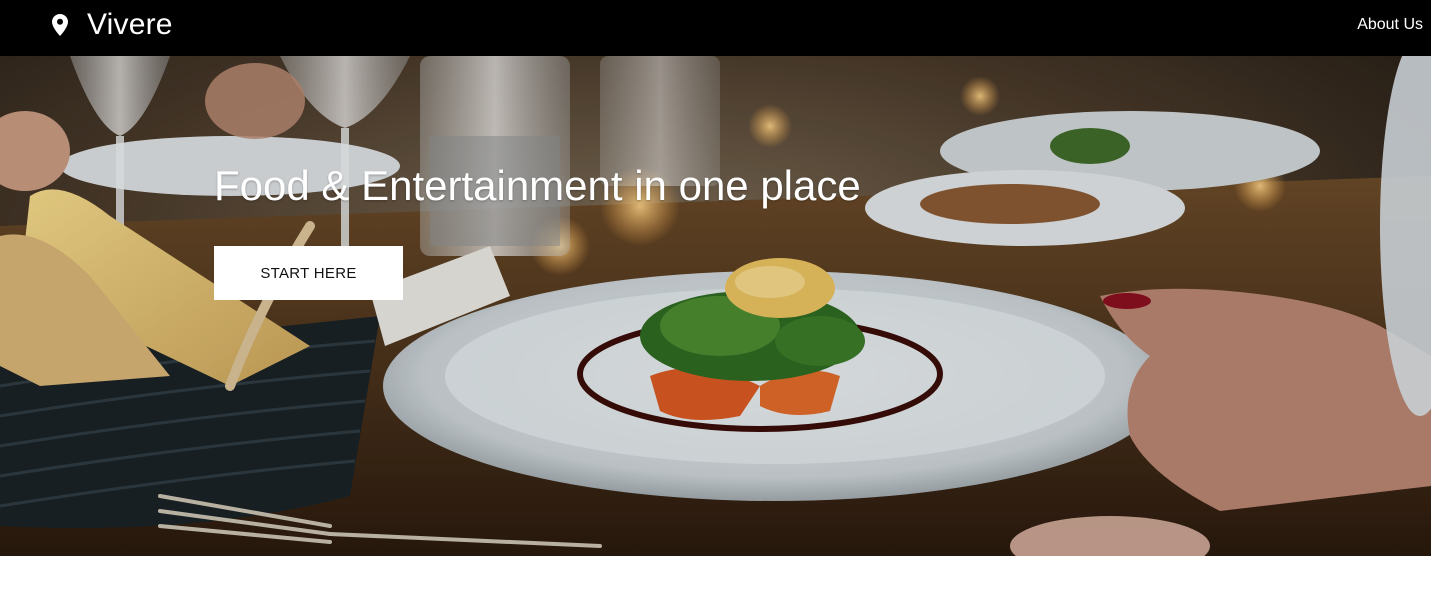 This screenshot has height=608, width=1431. What do you see at coordinates (60, 25) in the screenshot?
I see `map-pin-icon` at bounding box center [60, 25].